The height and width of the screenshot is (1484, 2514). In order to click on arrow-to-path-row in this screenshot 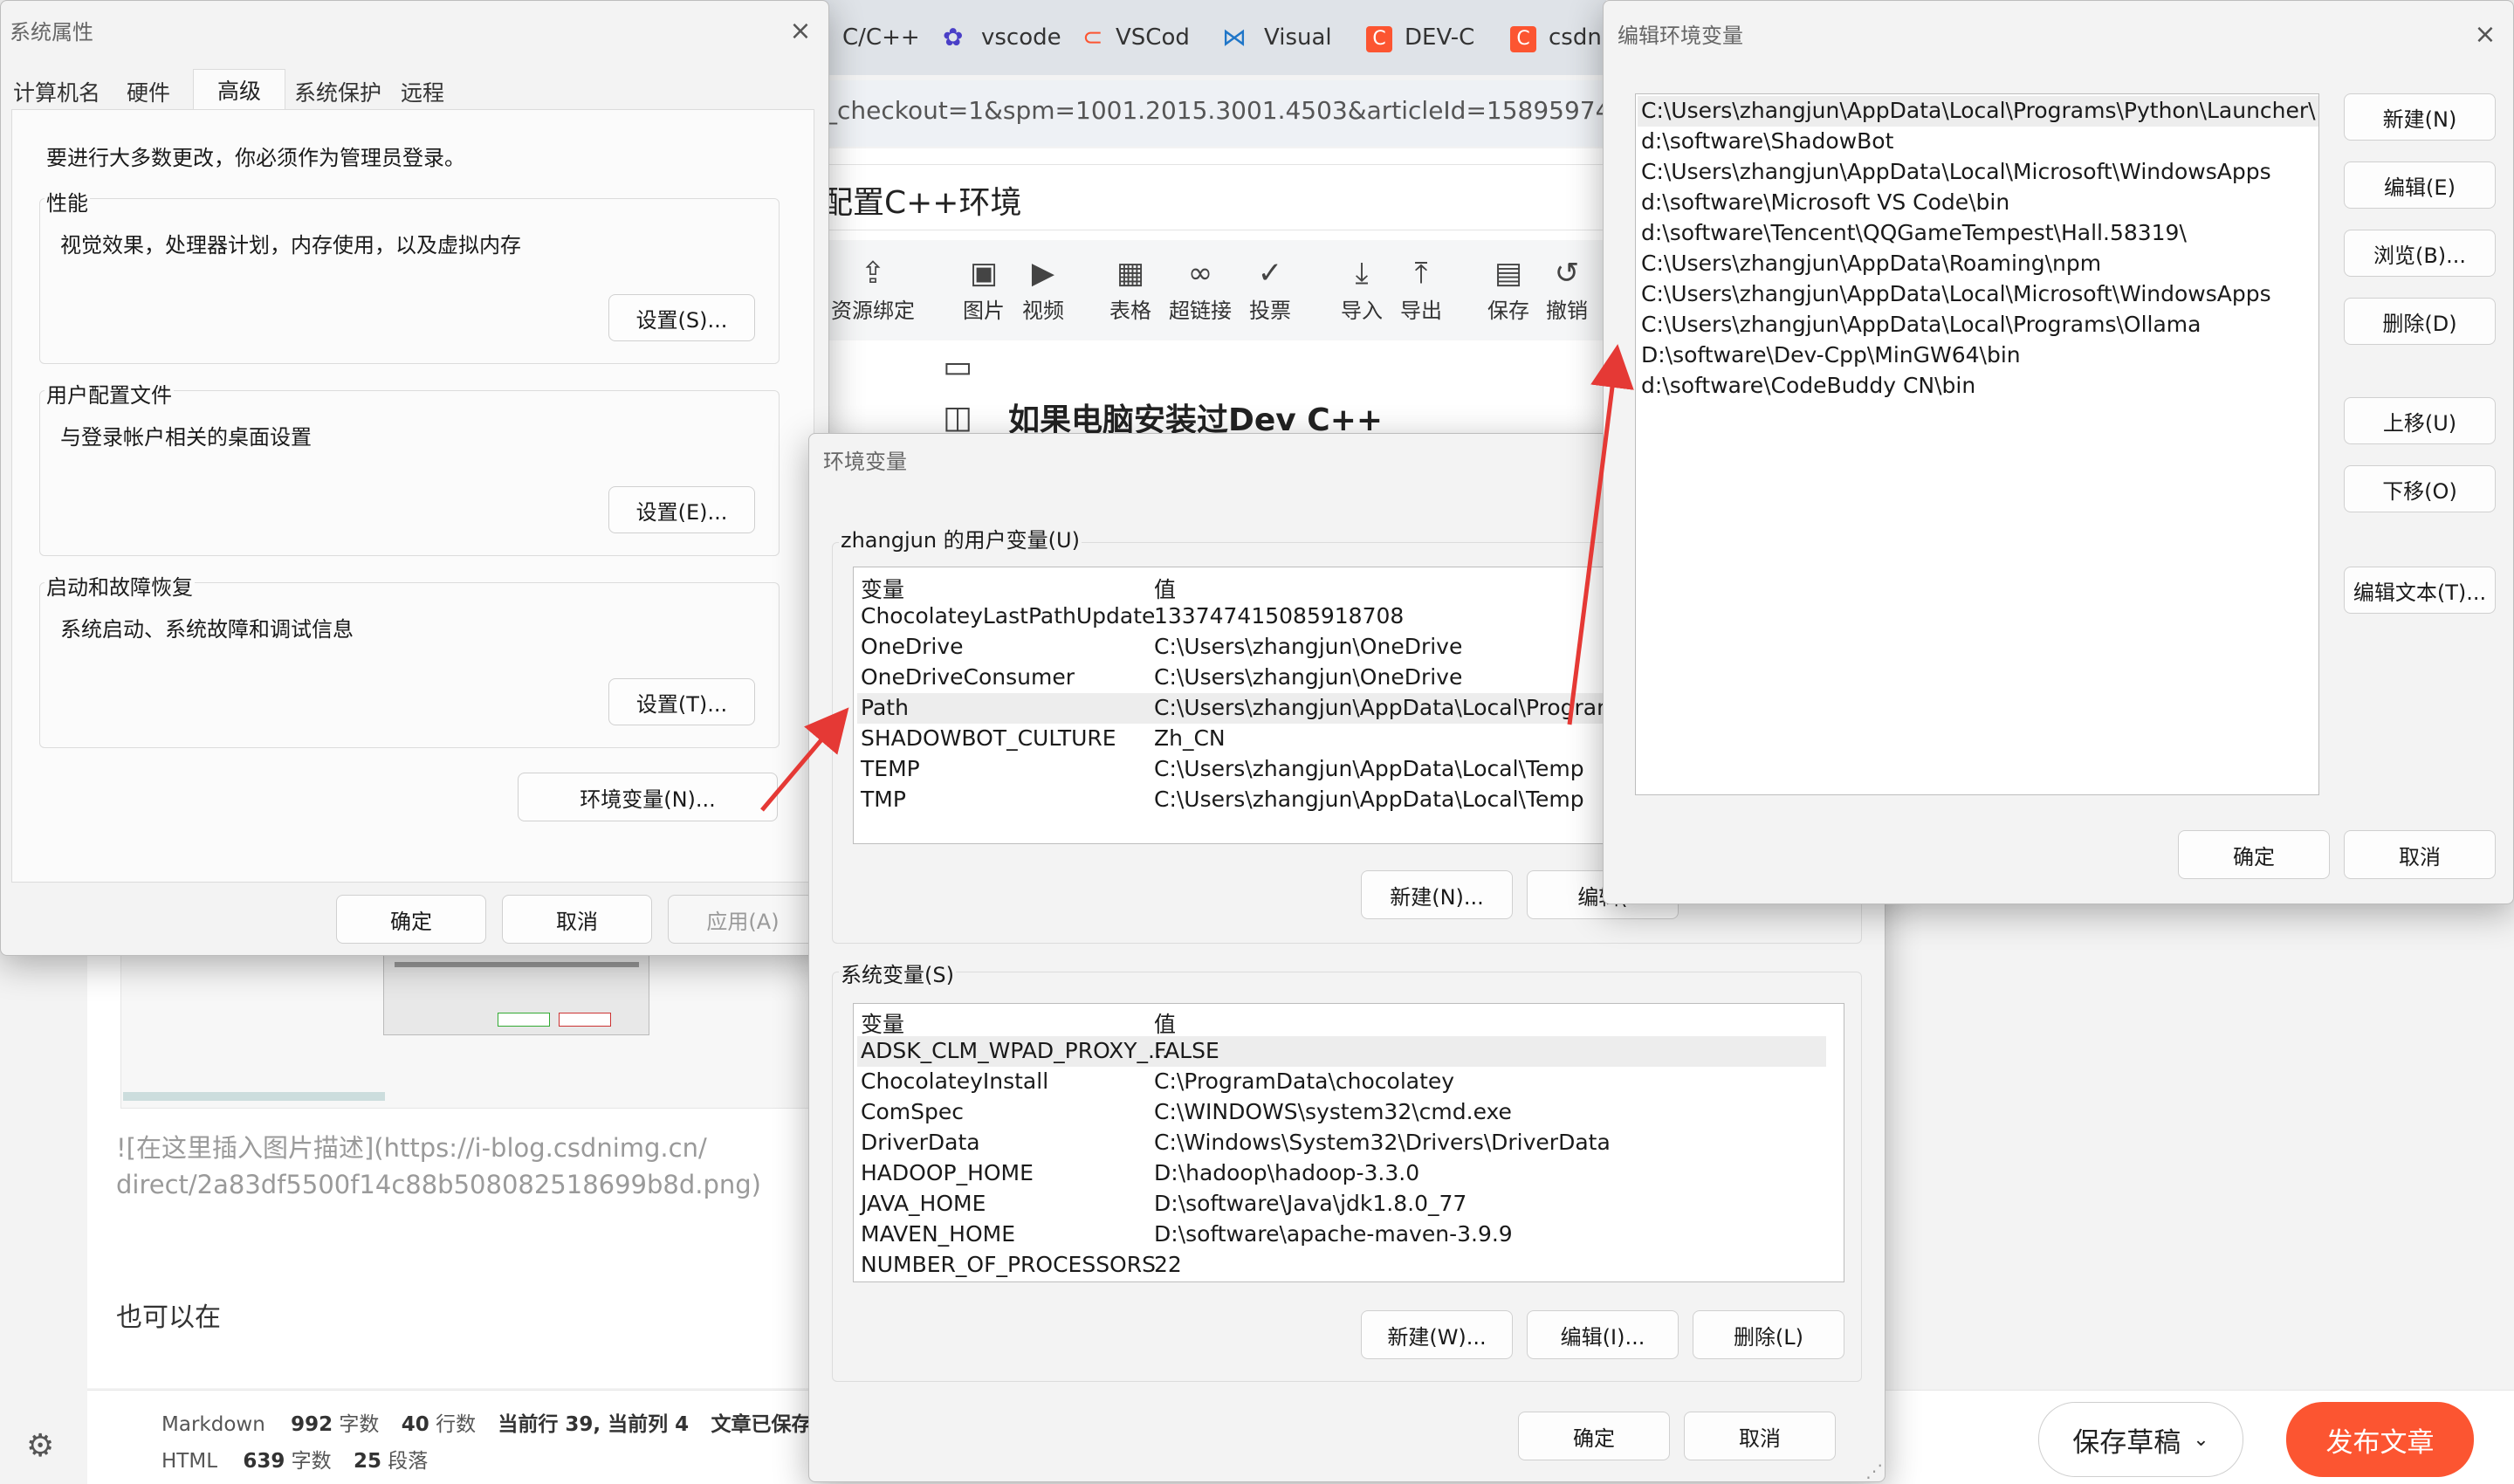, I will do `click(804, 759)`.